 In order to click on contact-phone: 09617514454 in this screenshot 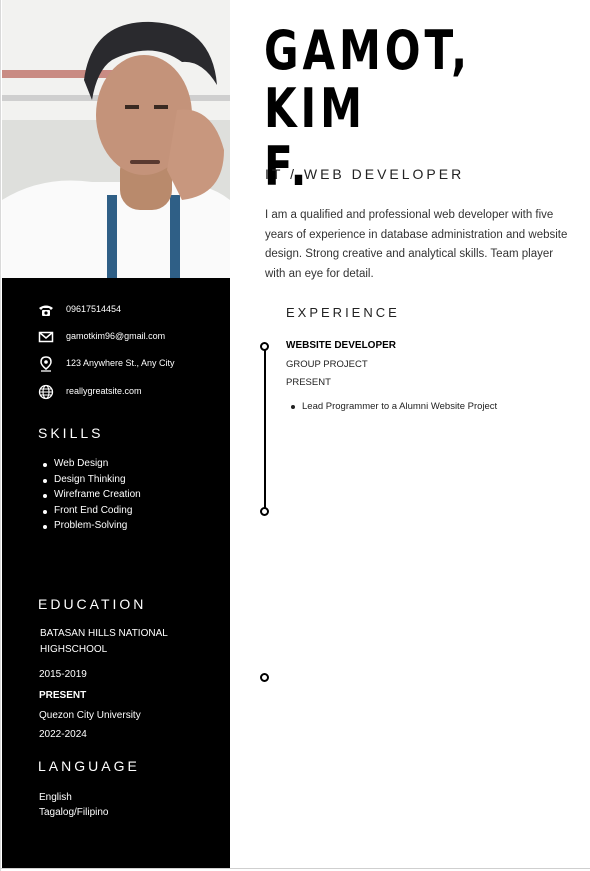, I will do `click(133, 311)`.